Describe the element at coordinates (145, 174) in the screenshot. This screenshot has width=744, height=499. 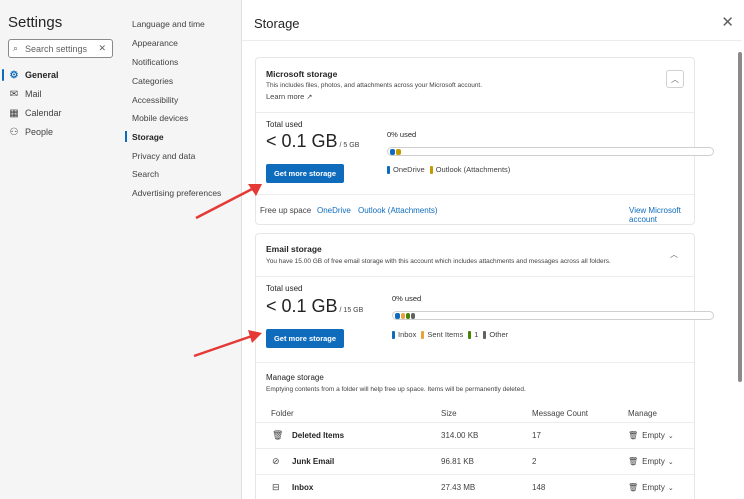
I see `subnav-search: Search` at that location.